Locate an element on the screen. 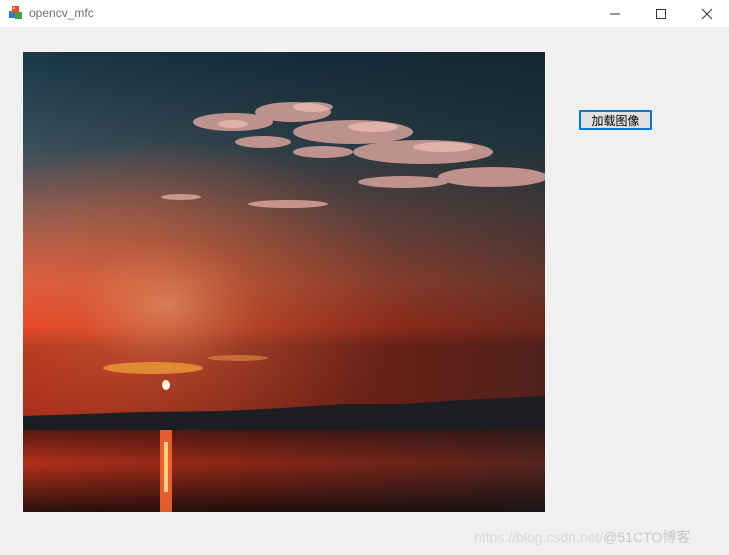 This screenshot has height=555, width=729. window-title: opencv_mfc is located at coordinates (61, 13).